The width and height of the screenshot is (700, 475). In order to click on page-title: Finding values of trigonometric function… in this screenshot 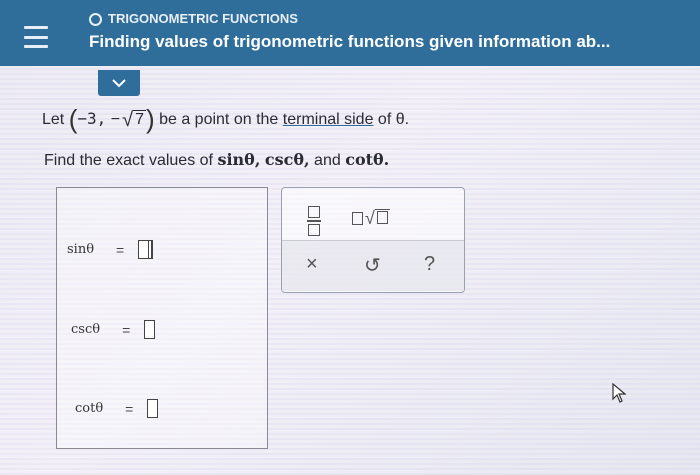, I will do `click(350, 41)`.